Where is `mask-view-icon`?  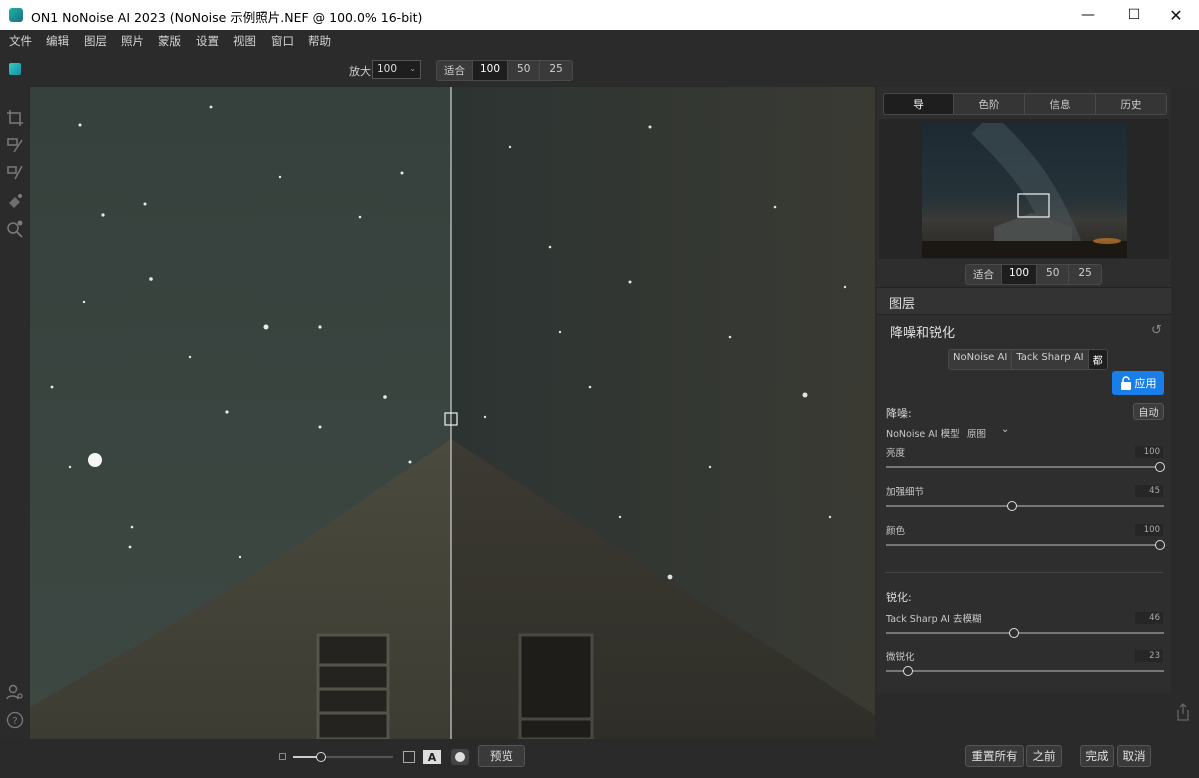
mask-view-icon is located at coordinates (460, 757).